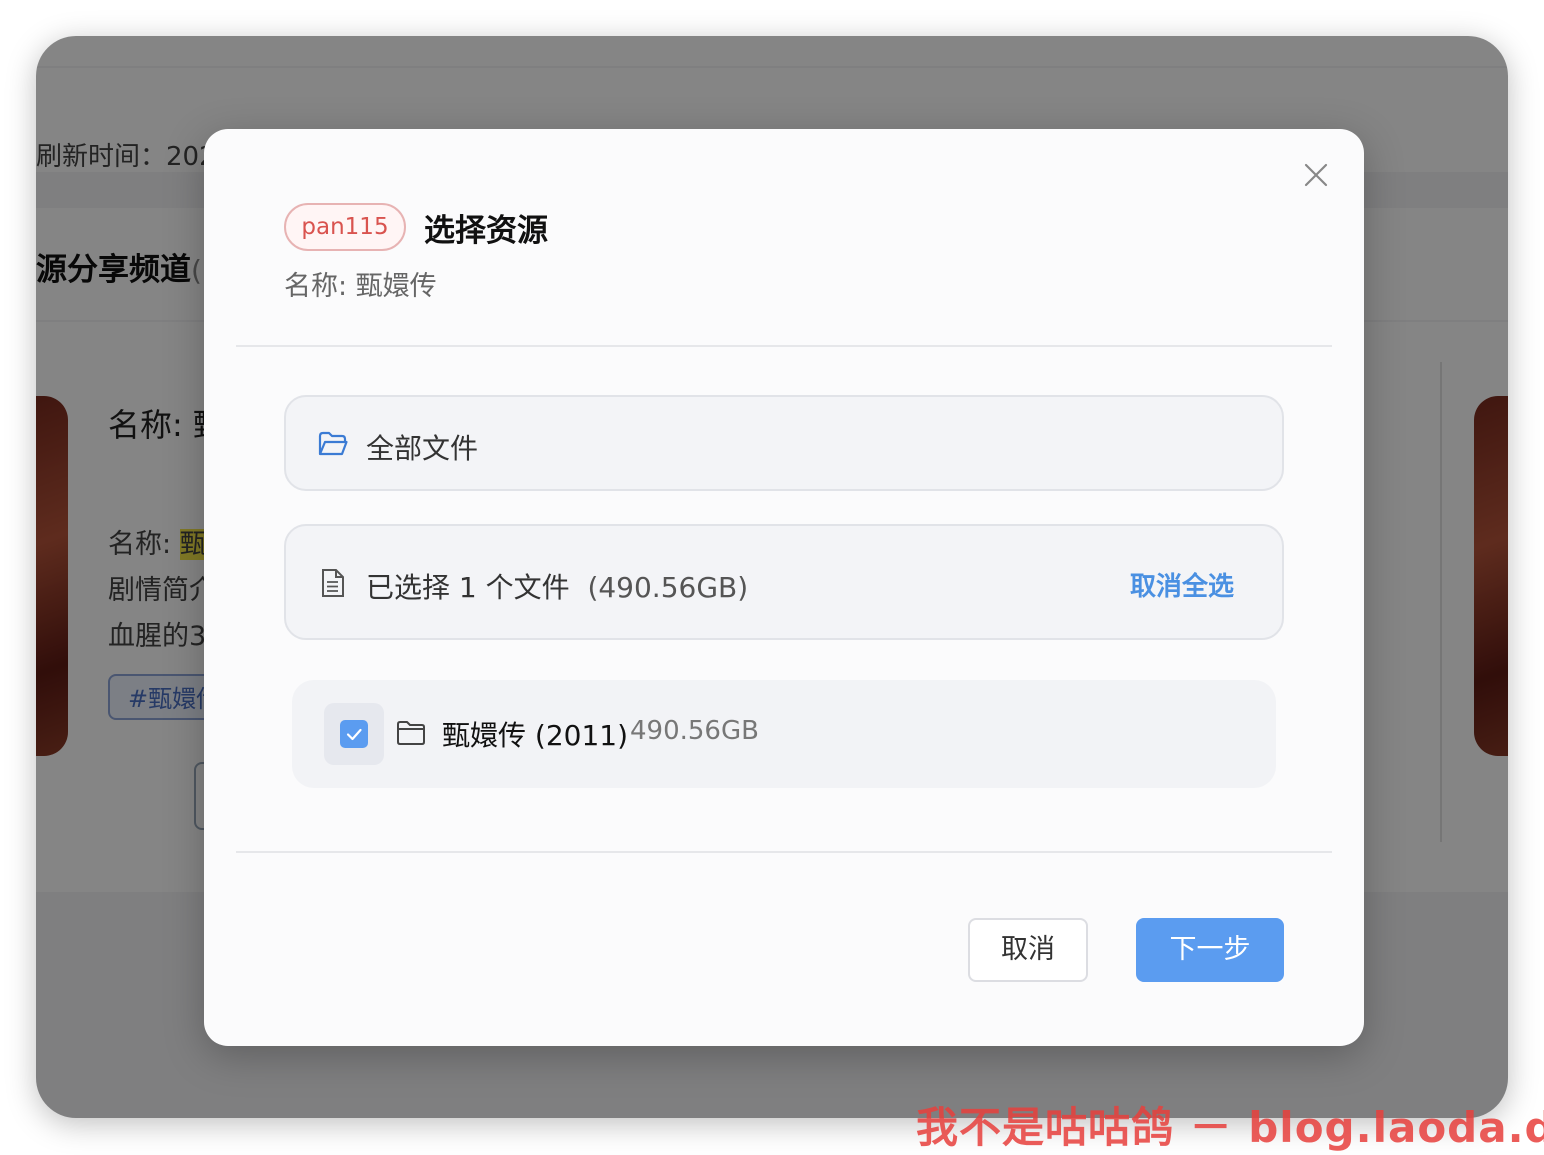 The height and width of the screenshot is (1155, 1544). Describe the element at coordinates (422, 448) in the screenshot. I see `all-files-label: 全部文件` at that location.